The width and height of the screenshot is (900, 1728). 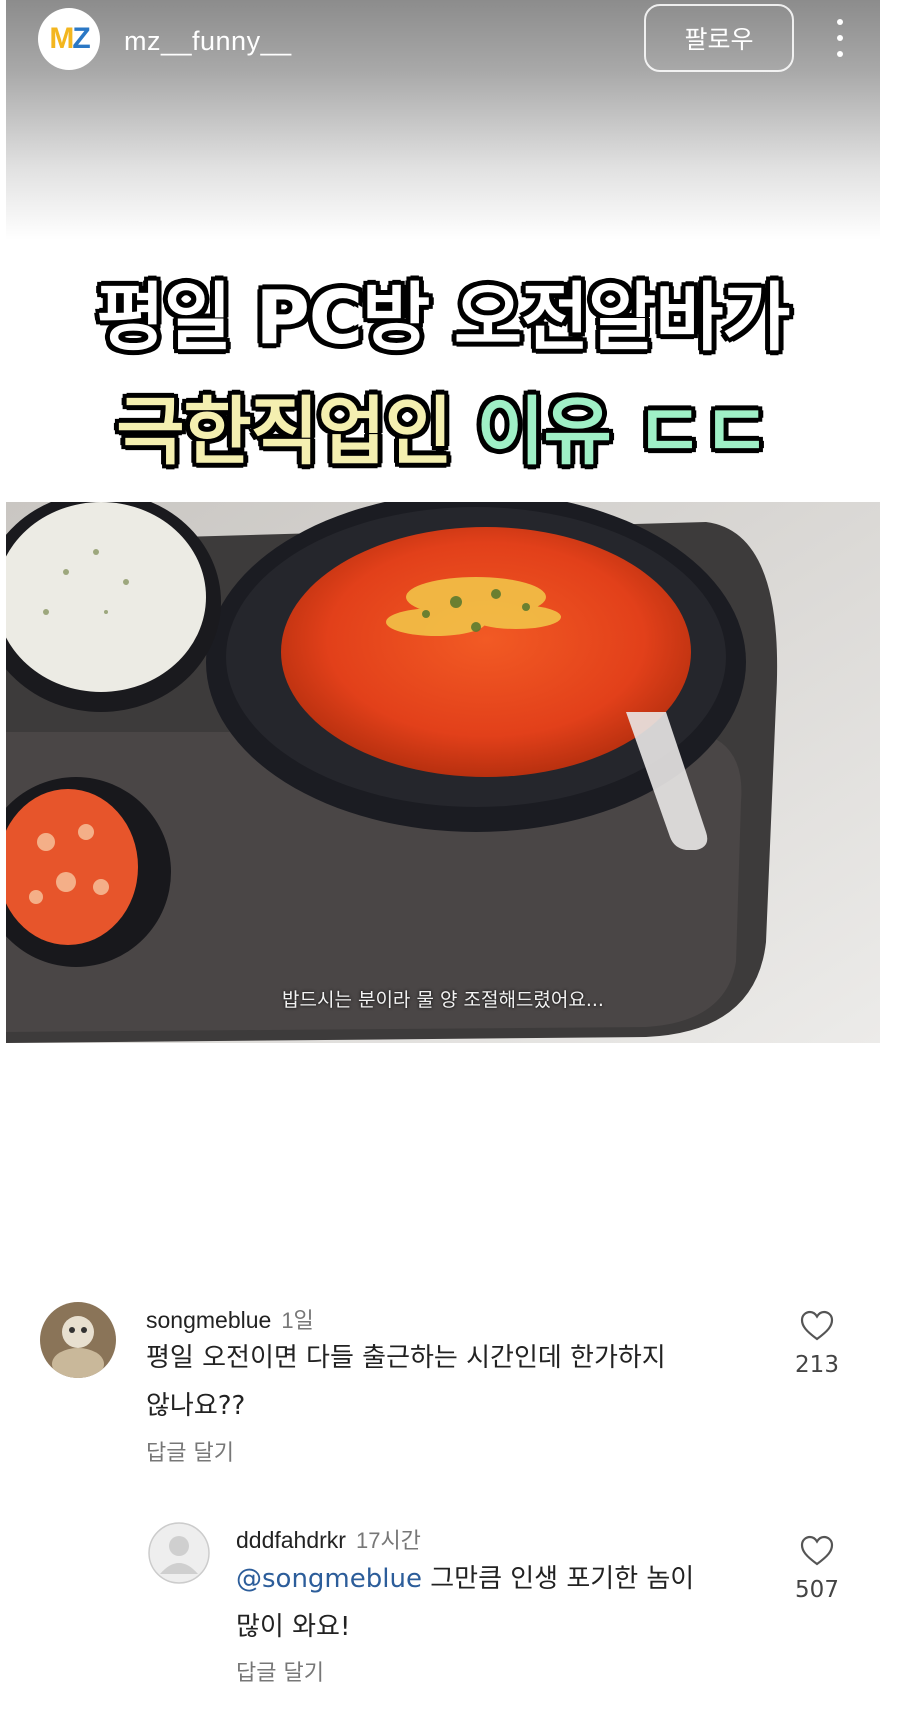 What do you see at coordinates (81, 38) in the screenshot?
I see `avatar-logo-text-z: Z` at bounding box center [81, 38].